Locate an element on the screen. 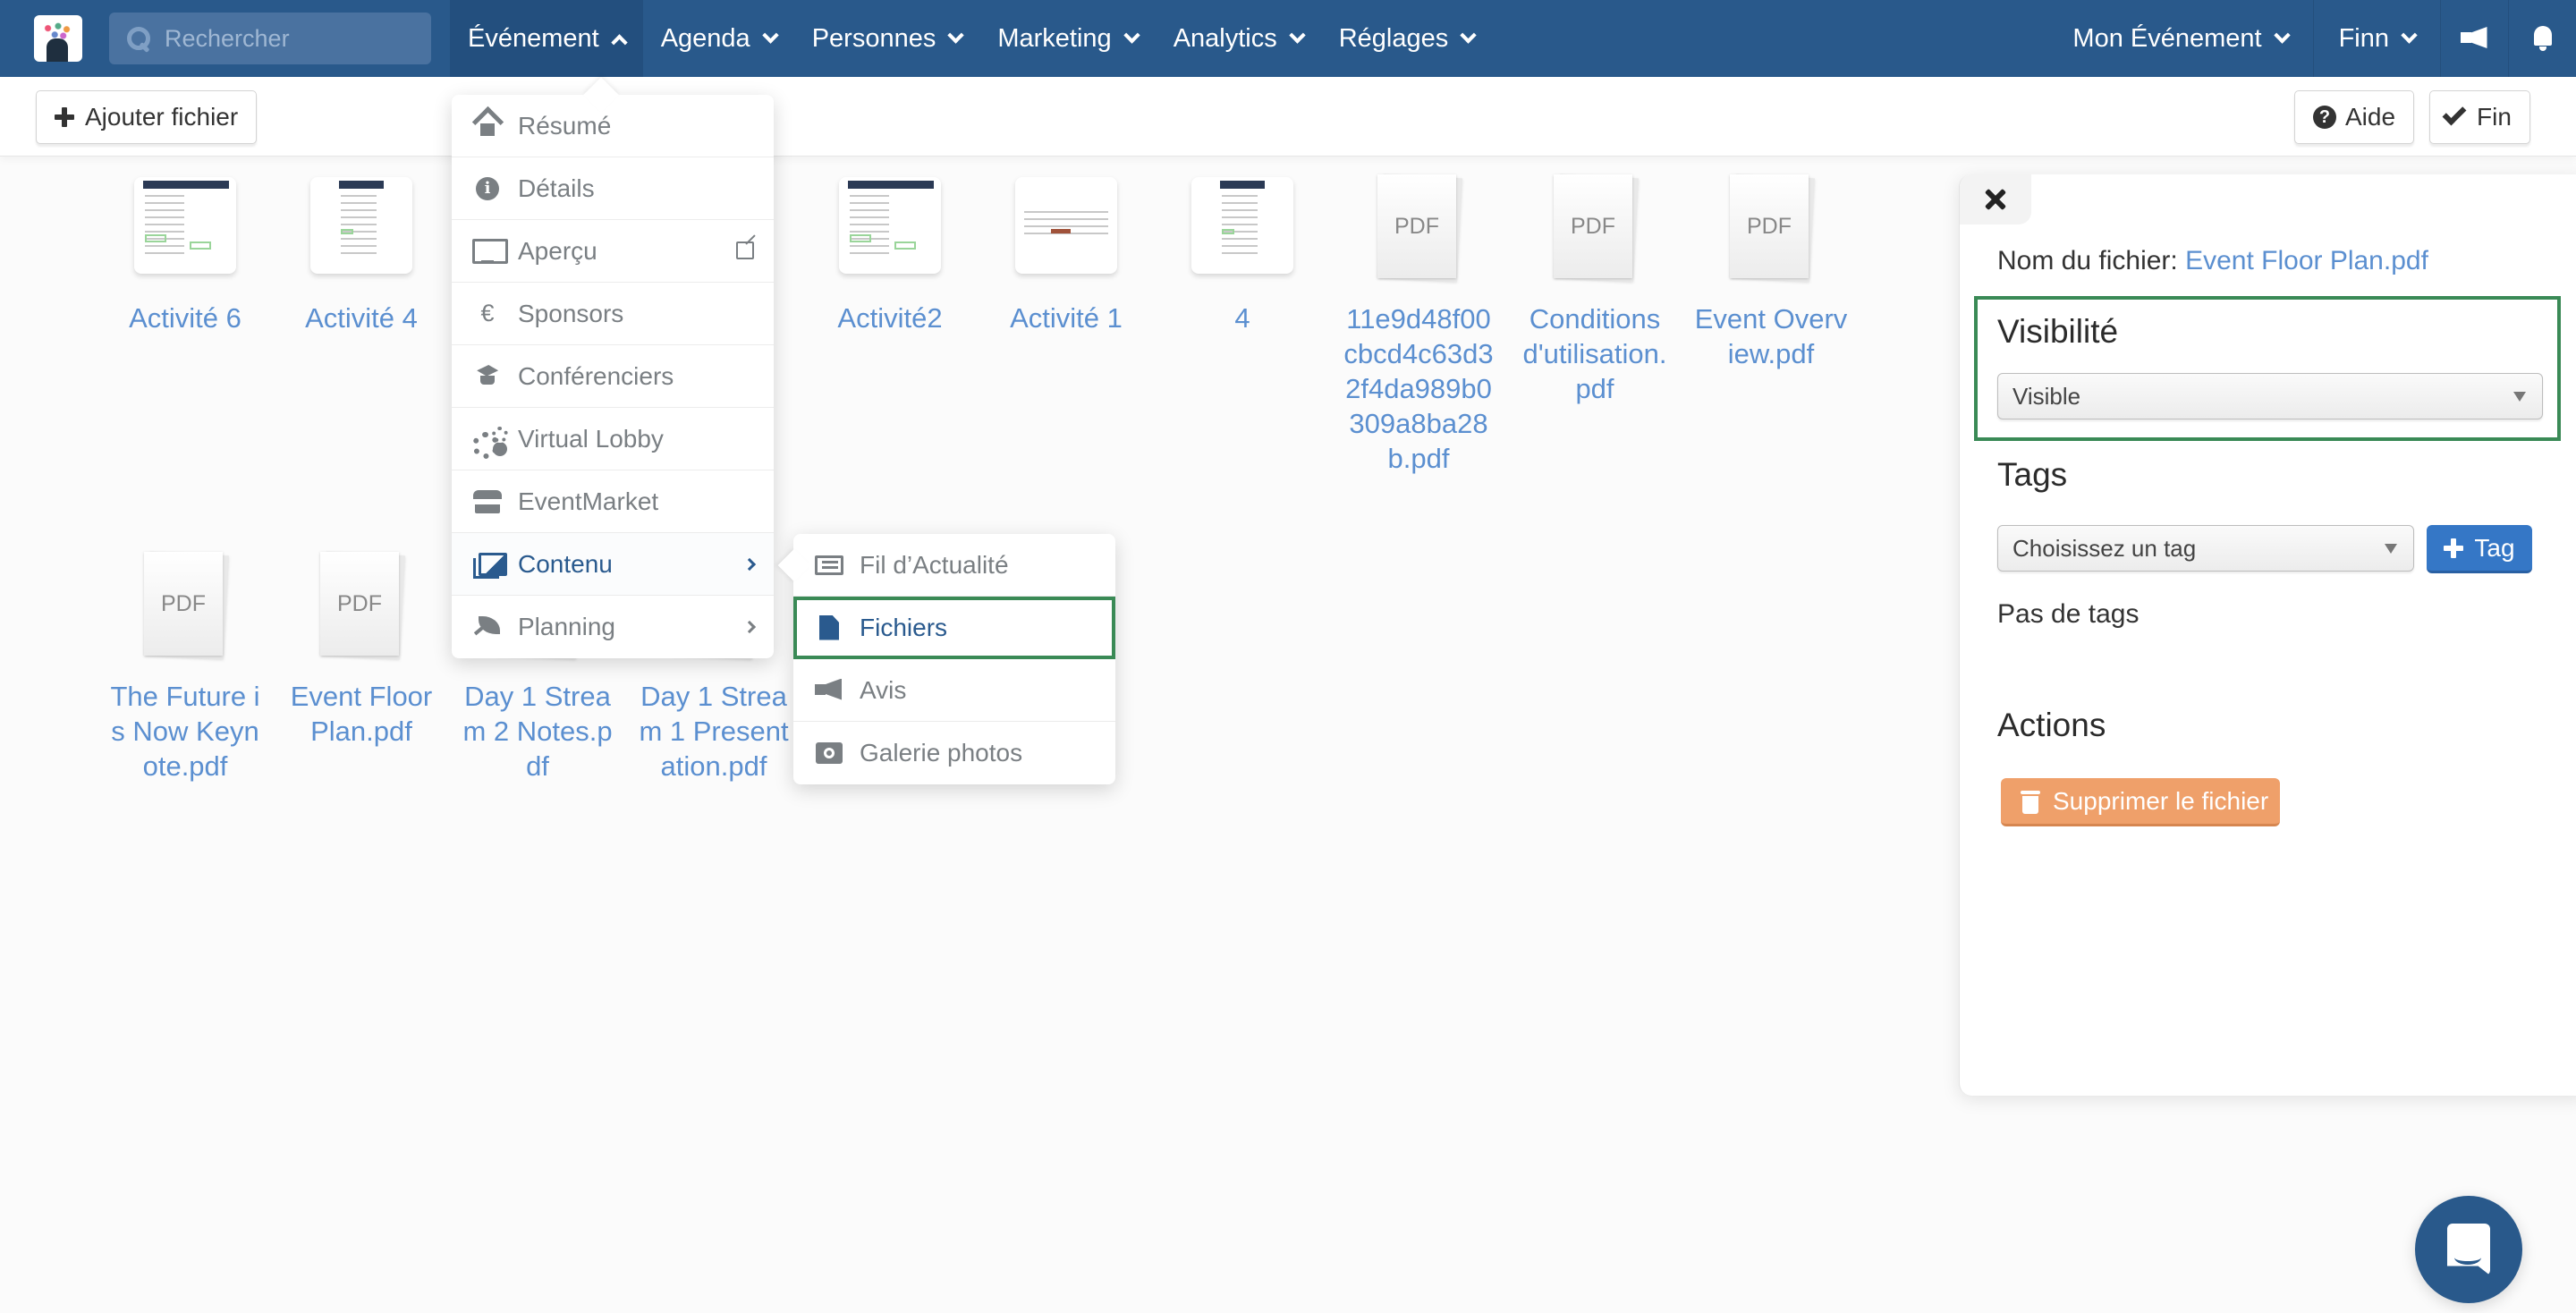 The height and width of the screenshot is (1313, 2576). file-name: The Future is Now Keynote.pdf is located at coordinates (185, 731).